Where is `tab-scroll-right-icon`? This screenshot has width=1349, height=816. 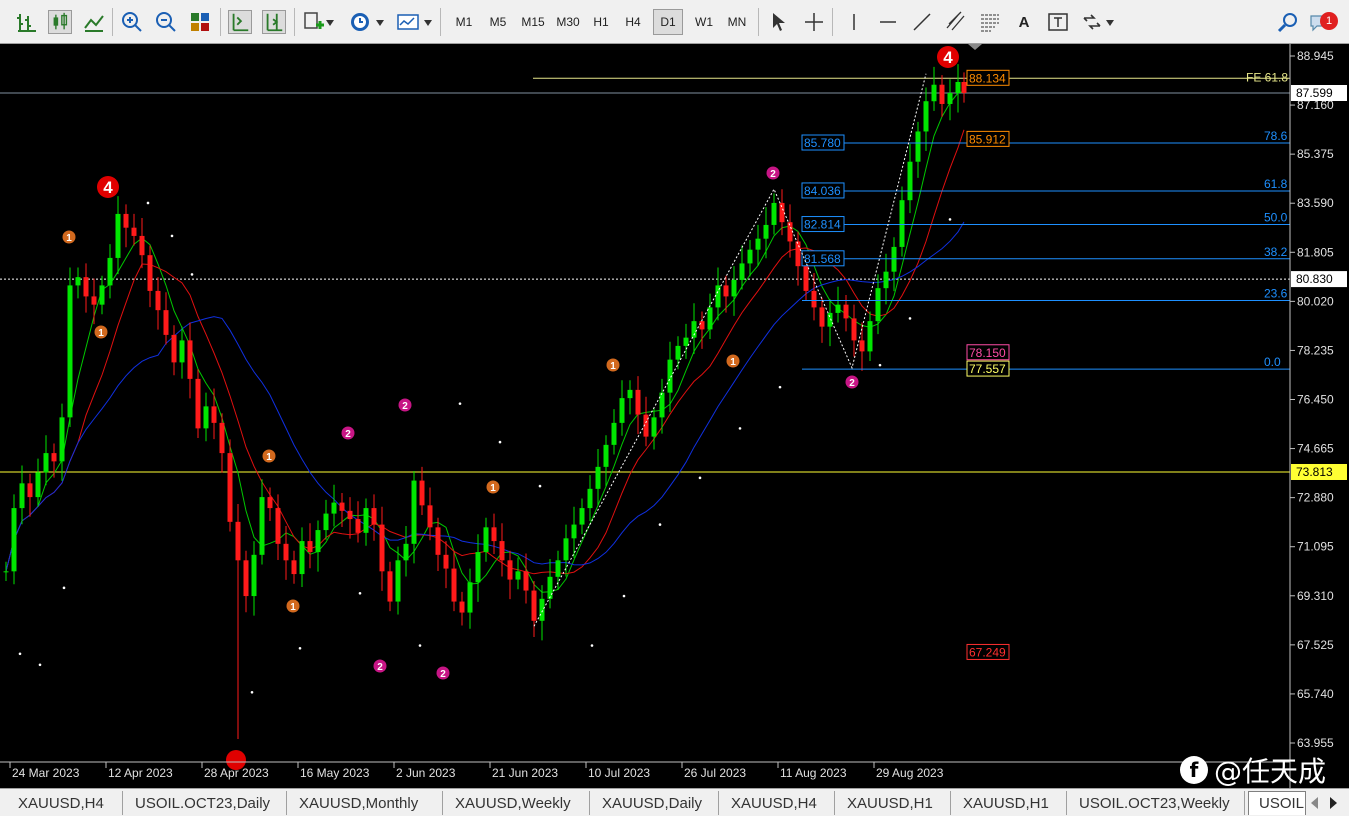 tab-scroll-right-icon is located at coordinates (1333, 803).